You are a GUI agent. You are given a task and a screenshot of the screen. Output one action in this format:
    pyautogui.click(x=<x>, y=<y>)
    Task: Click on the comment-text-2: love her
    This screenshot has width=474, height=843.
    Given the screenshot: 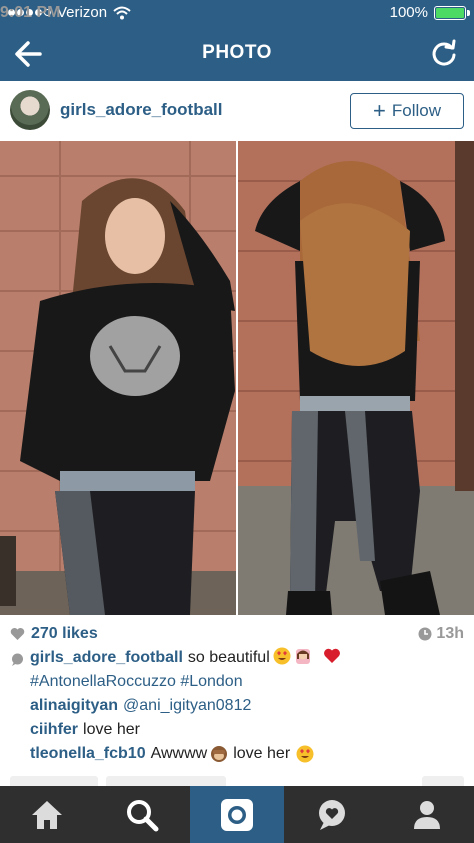 What is the action you would take?
    pyautogui.click(x=262, y=753)
    